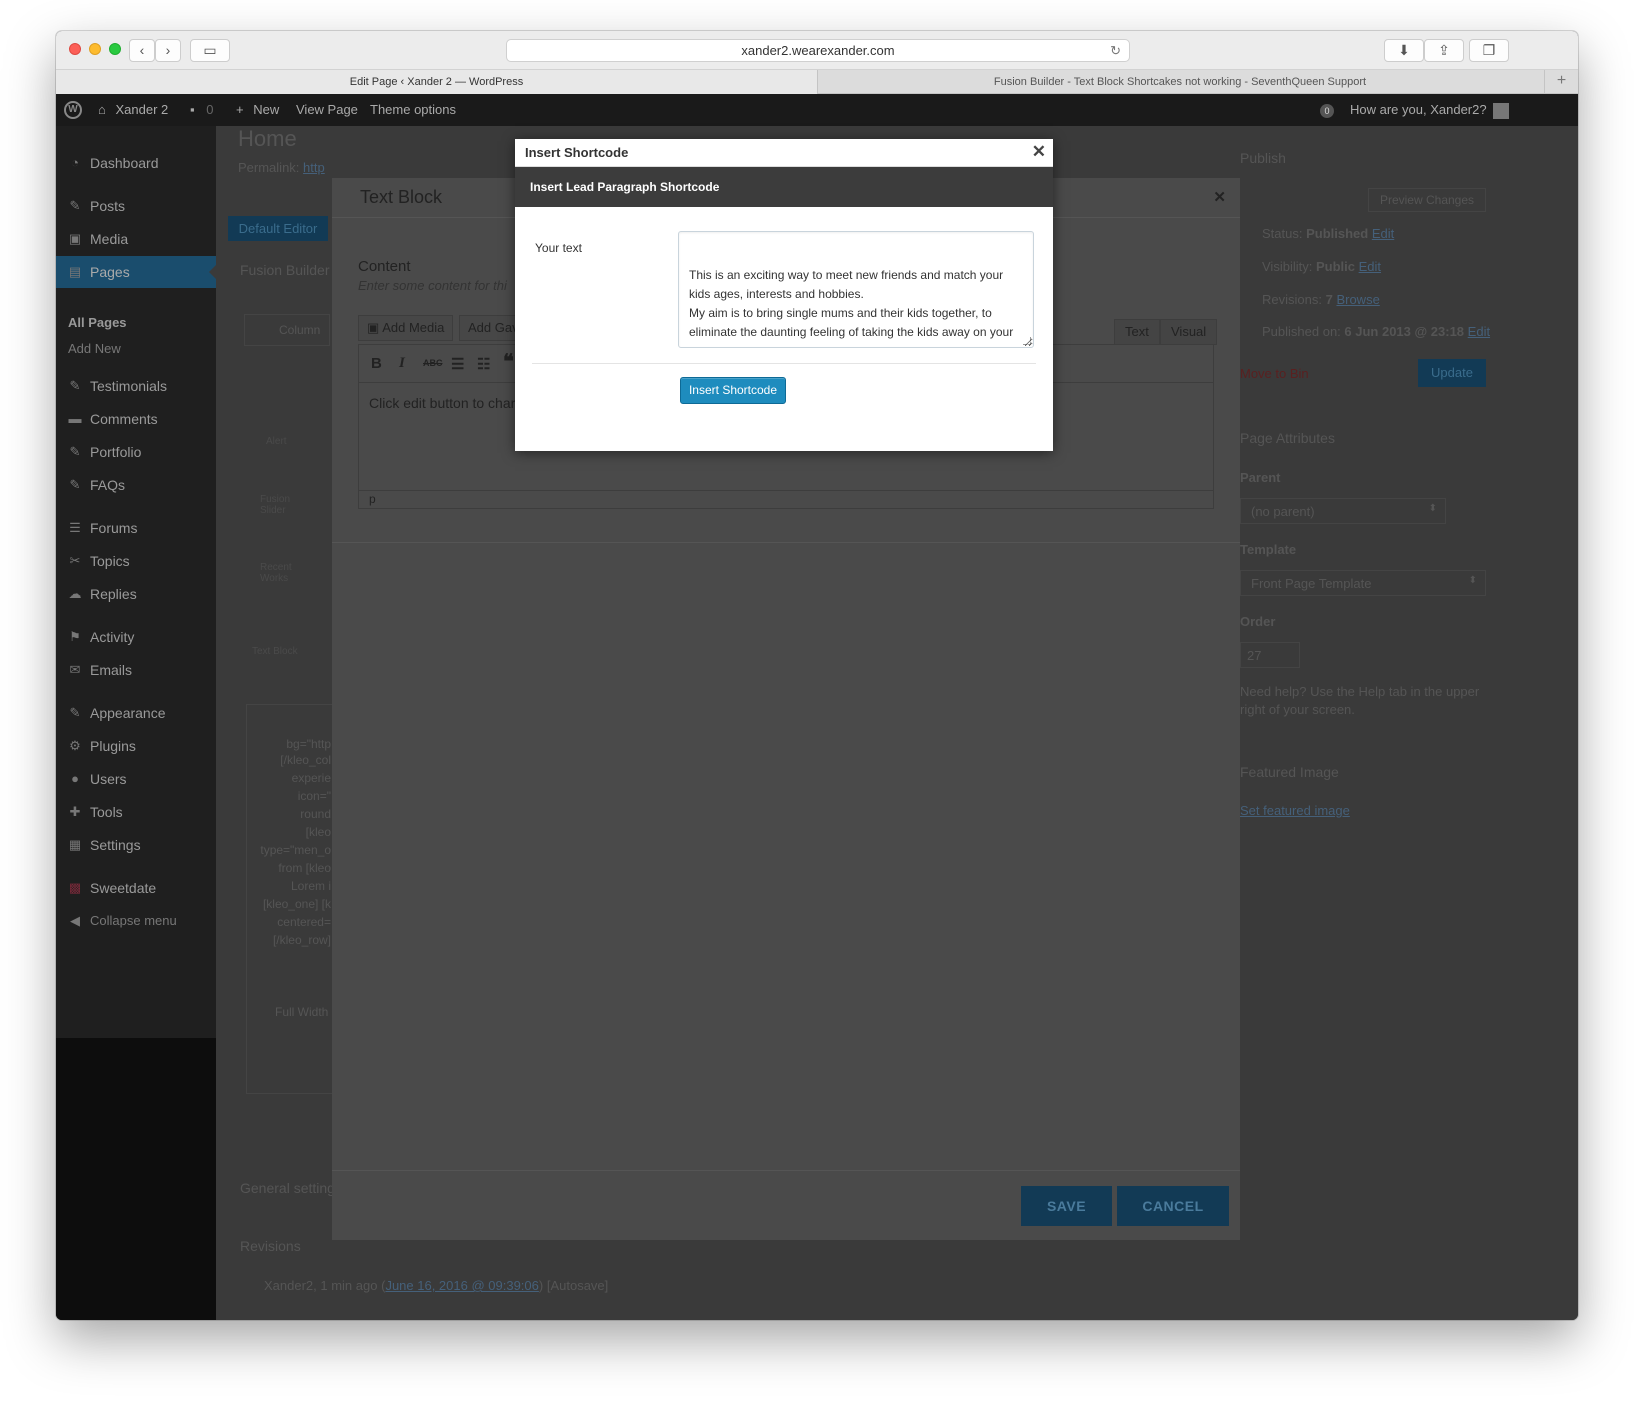 The width and height of the screenshot is (1634, 1401). I want to click on sidebar-item-label: Collapse menu, so click(133, 920).